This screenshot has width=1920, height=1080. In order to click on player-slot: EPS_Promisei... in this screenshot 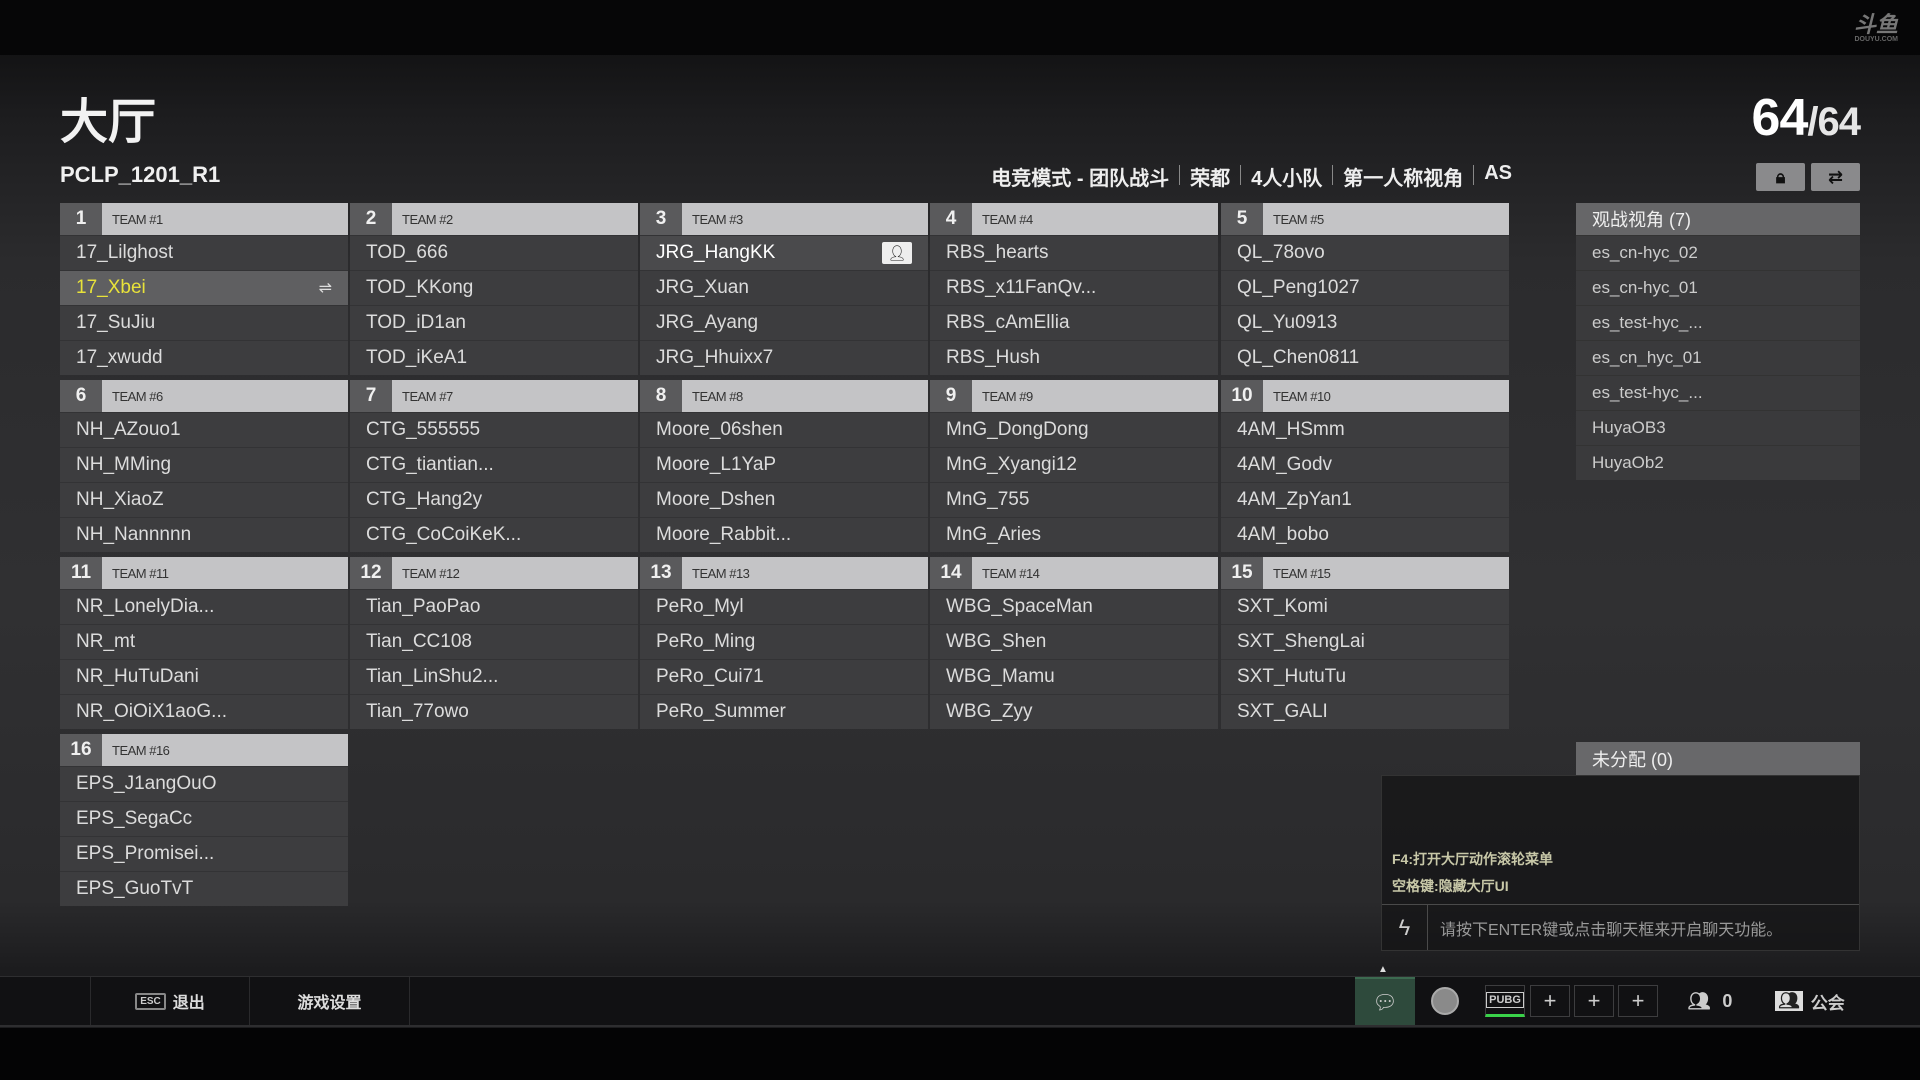, I will do `click(204, 853)`.